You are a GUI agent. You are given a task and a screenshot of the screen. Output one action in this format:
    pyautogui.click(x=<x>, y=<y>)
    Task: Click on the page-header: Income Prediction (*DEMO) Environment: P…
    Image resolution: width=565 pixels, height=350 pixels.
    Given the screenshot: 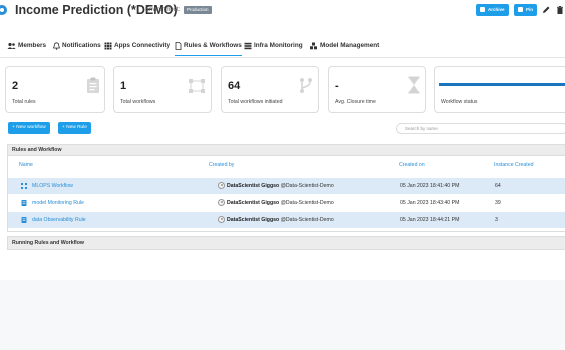 What is the action you would take?
    pyautogui.click(x=282, y=11)
    